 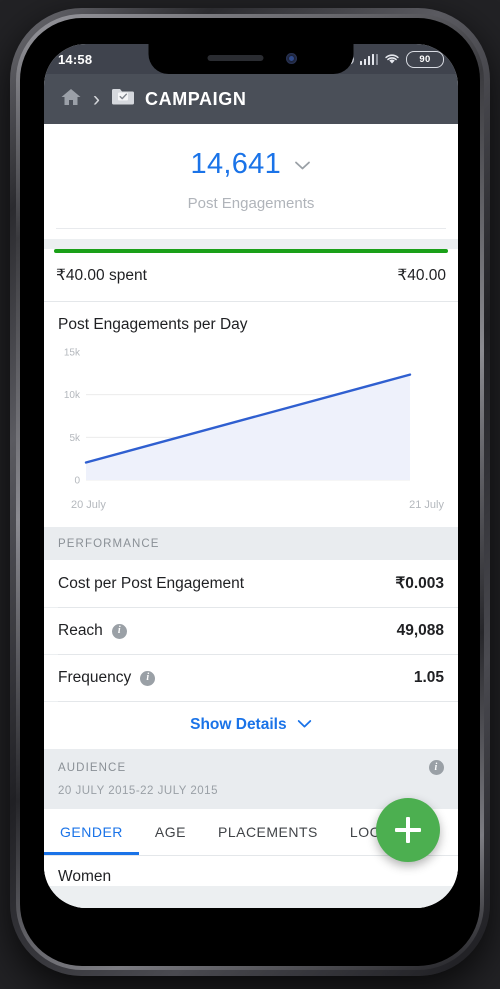 What do you see at coordinates (251, 181) in the screenshot?
I see `primary-metric: 14,641 Post Engagements` at bounding box center [251, 181].